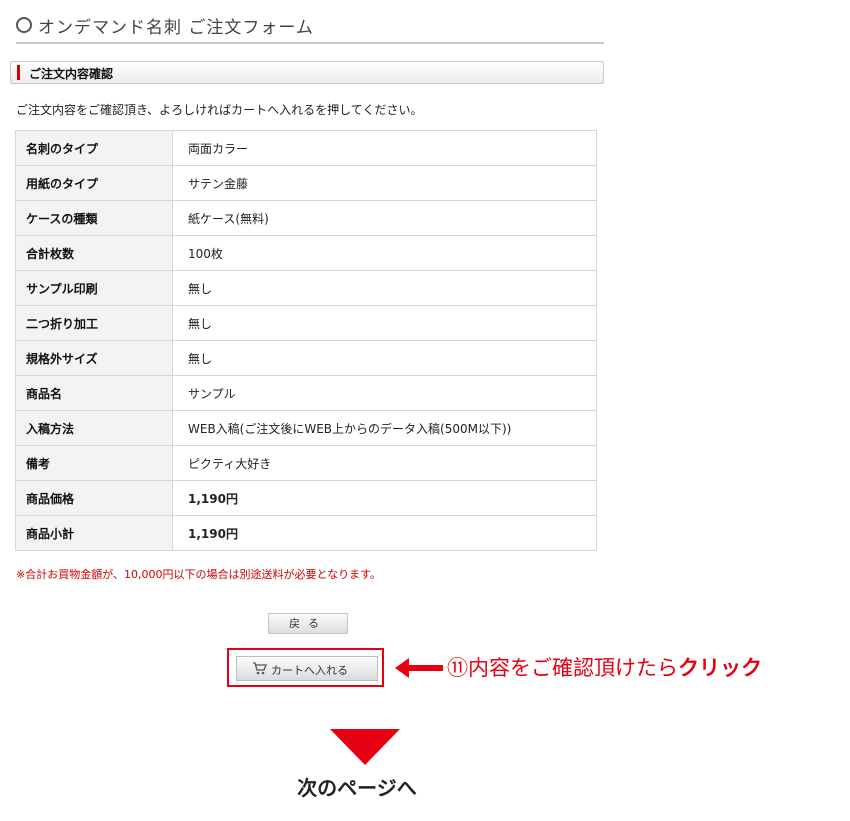  Describe the element at coordinates (384, 218) in the screenshot. I see `row-value: 紙ケース(無料)` at that location.